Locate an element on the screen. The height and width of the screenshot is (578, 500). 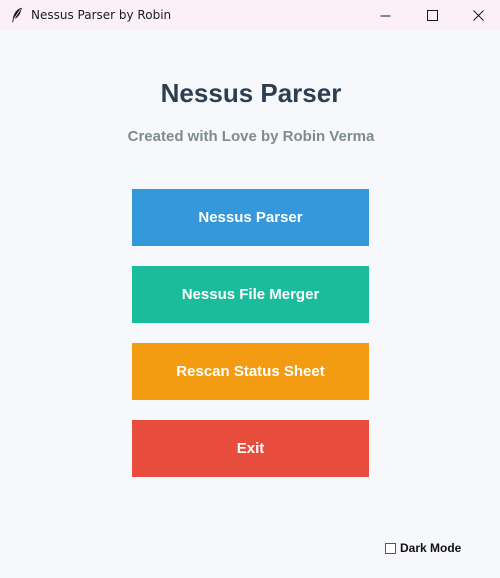
dark-mode-toggle: Dark Mode is located at coordinates (423, 548).